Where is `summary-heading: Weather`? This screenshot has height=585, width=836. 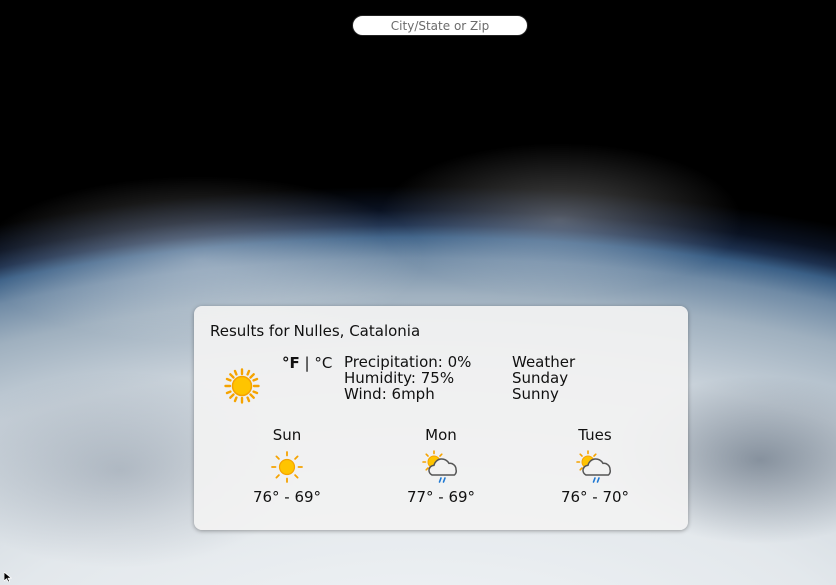 summary-heading: Weather is located at coordinates (544, 362).